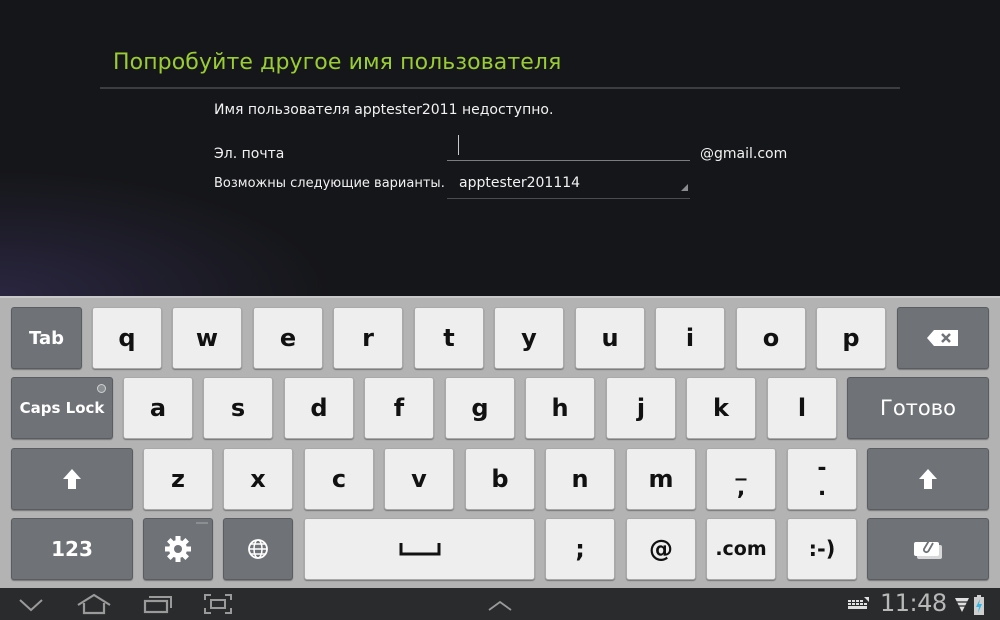 This screenshot has width=1000, height=620. I want to click on caps-lock-indicator, so click(101, 388).